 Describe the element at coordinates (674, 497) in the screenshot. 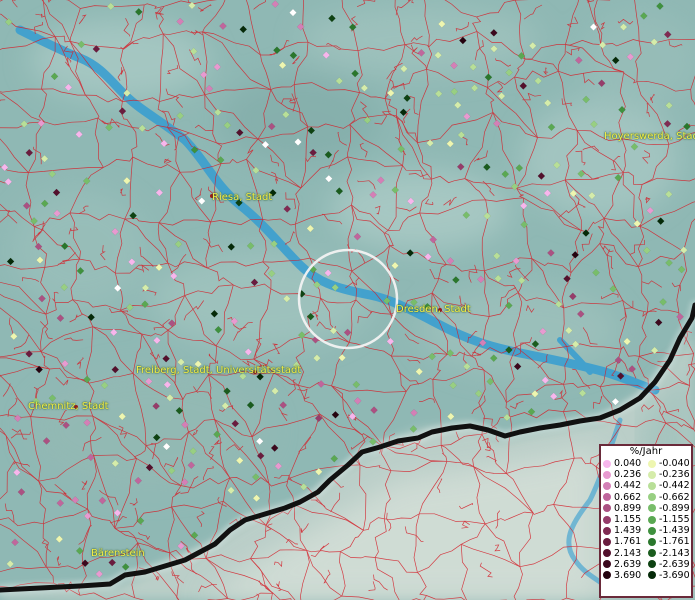

I see `legend-value: -0.662` at that location.